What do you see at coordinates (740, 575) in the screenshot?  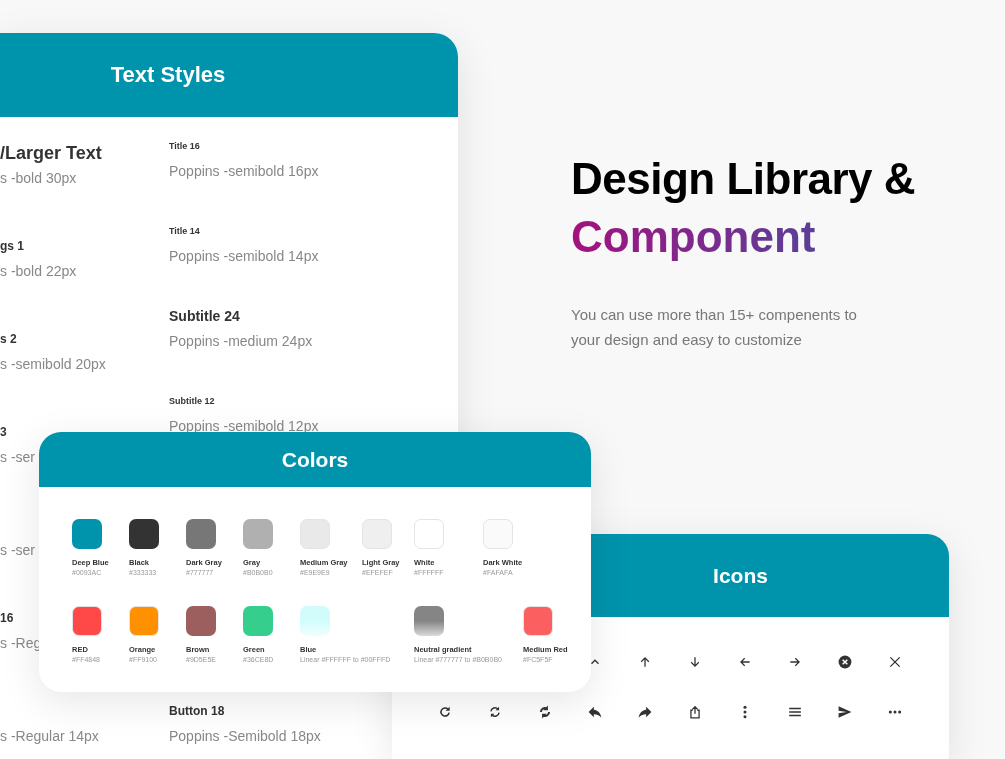 I see `card-title: Icons` at bounding box center [740, 575].